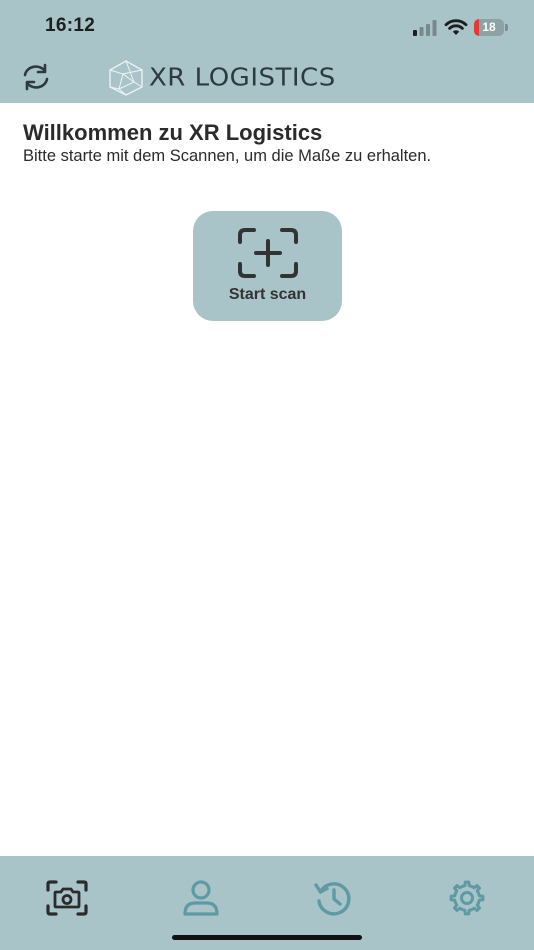 This screenshot has width=534, height=950. Describe the element at coordinates (425, 28) in the screenshot. I see `signal-icon` at that location.